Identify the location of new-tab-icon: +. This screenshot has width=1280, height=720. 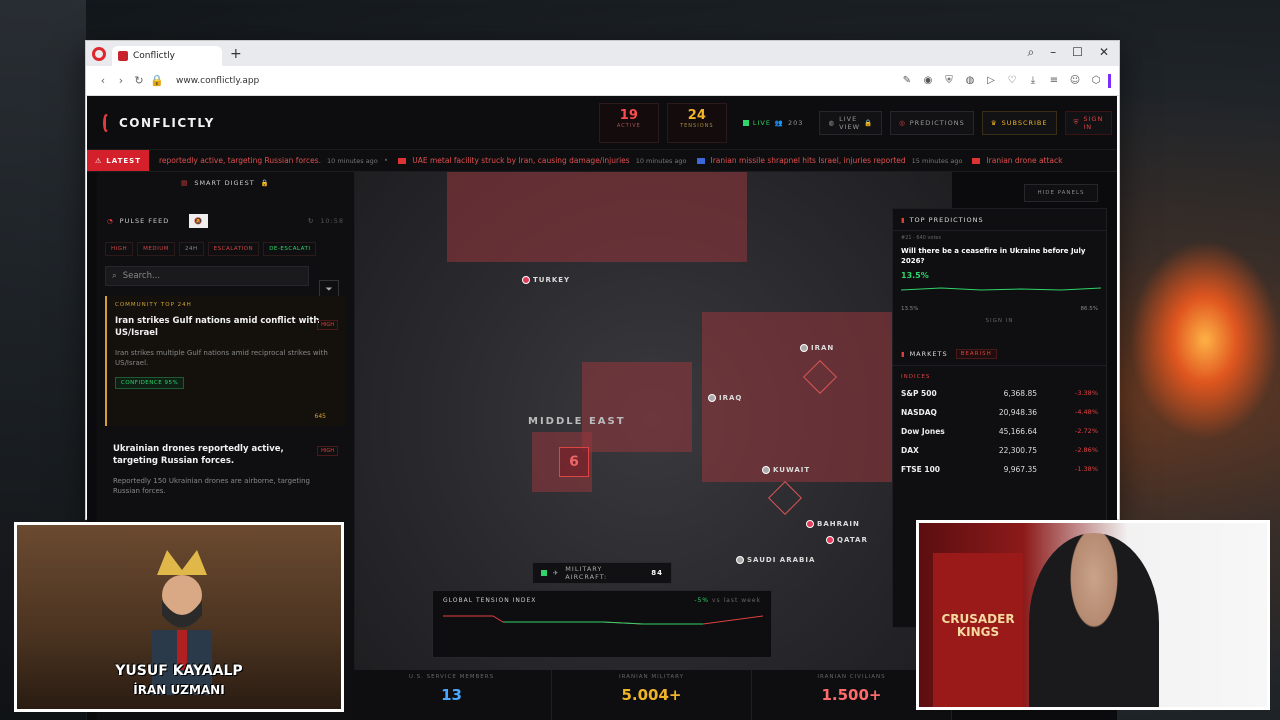
(236, 54).